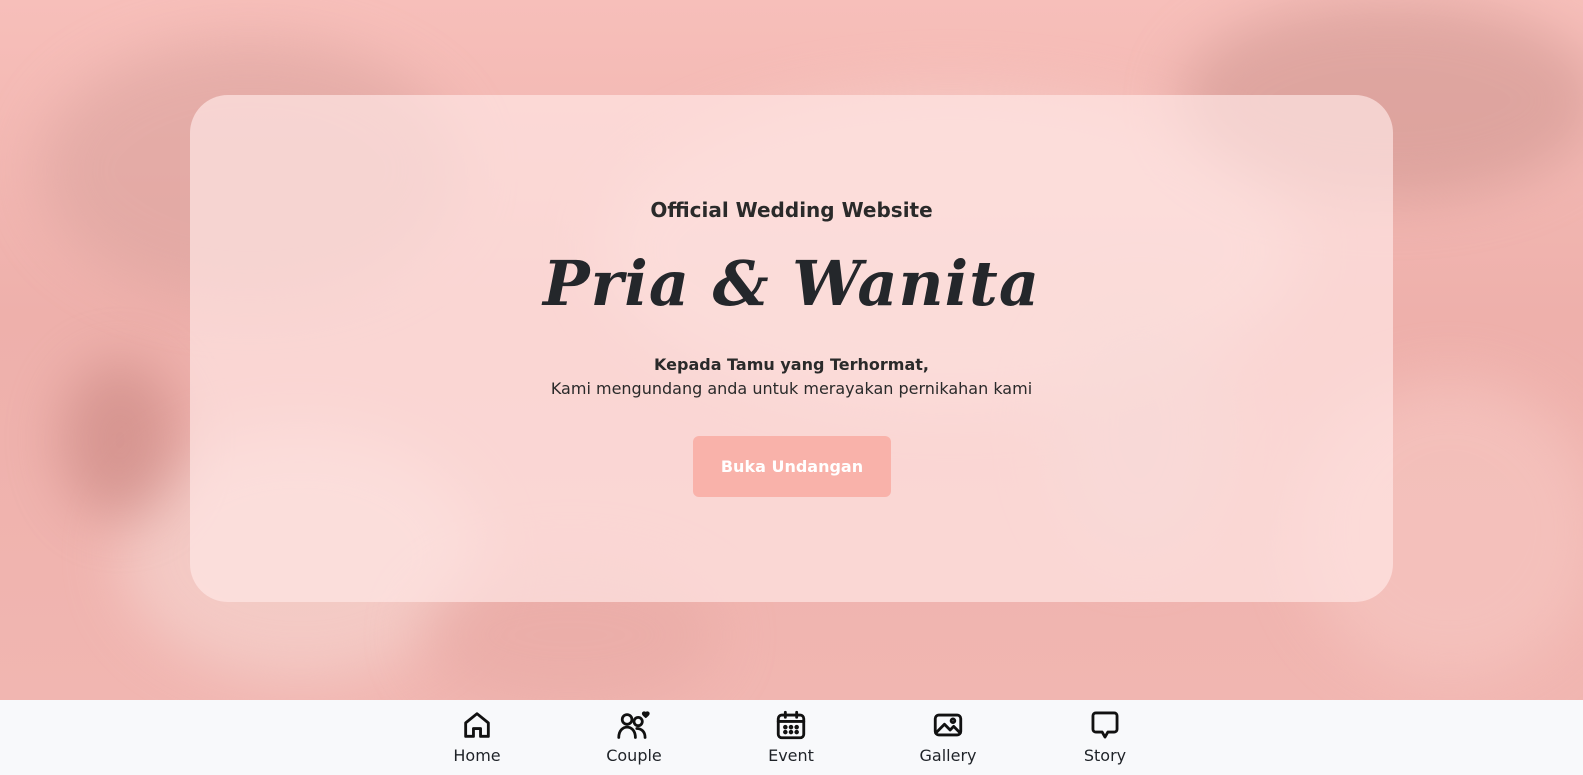 The width and height of the screenshot is (1583, 775). What do you see at coordinates (948, 738) in the screenshot?
I see `nav-item-gallery: Gallery` at bounding box center [948, 738].